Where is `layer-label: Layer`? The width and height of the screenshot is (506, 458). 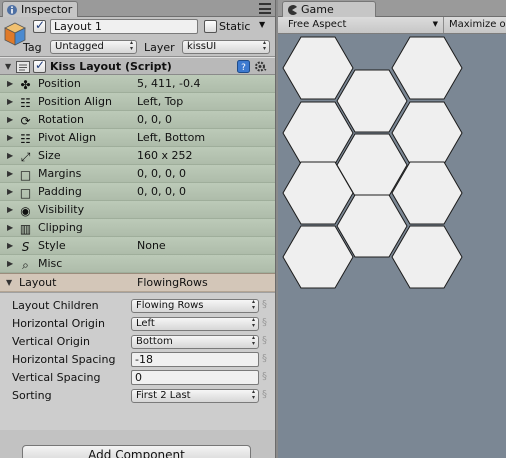
layer-label: Layer is located at coordinates (159, 47).